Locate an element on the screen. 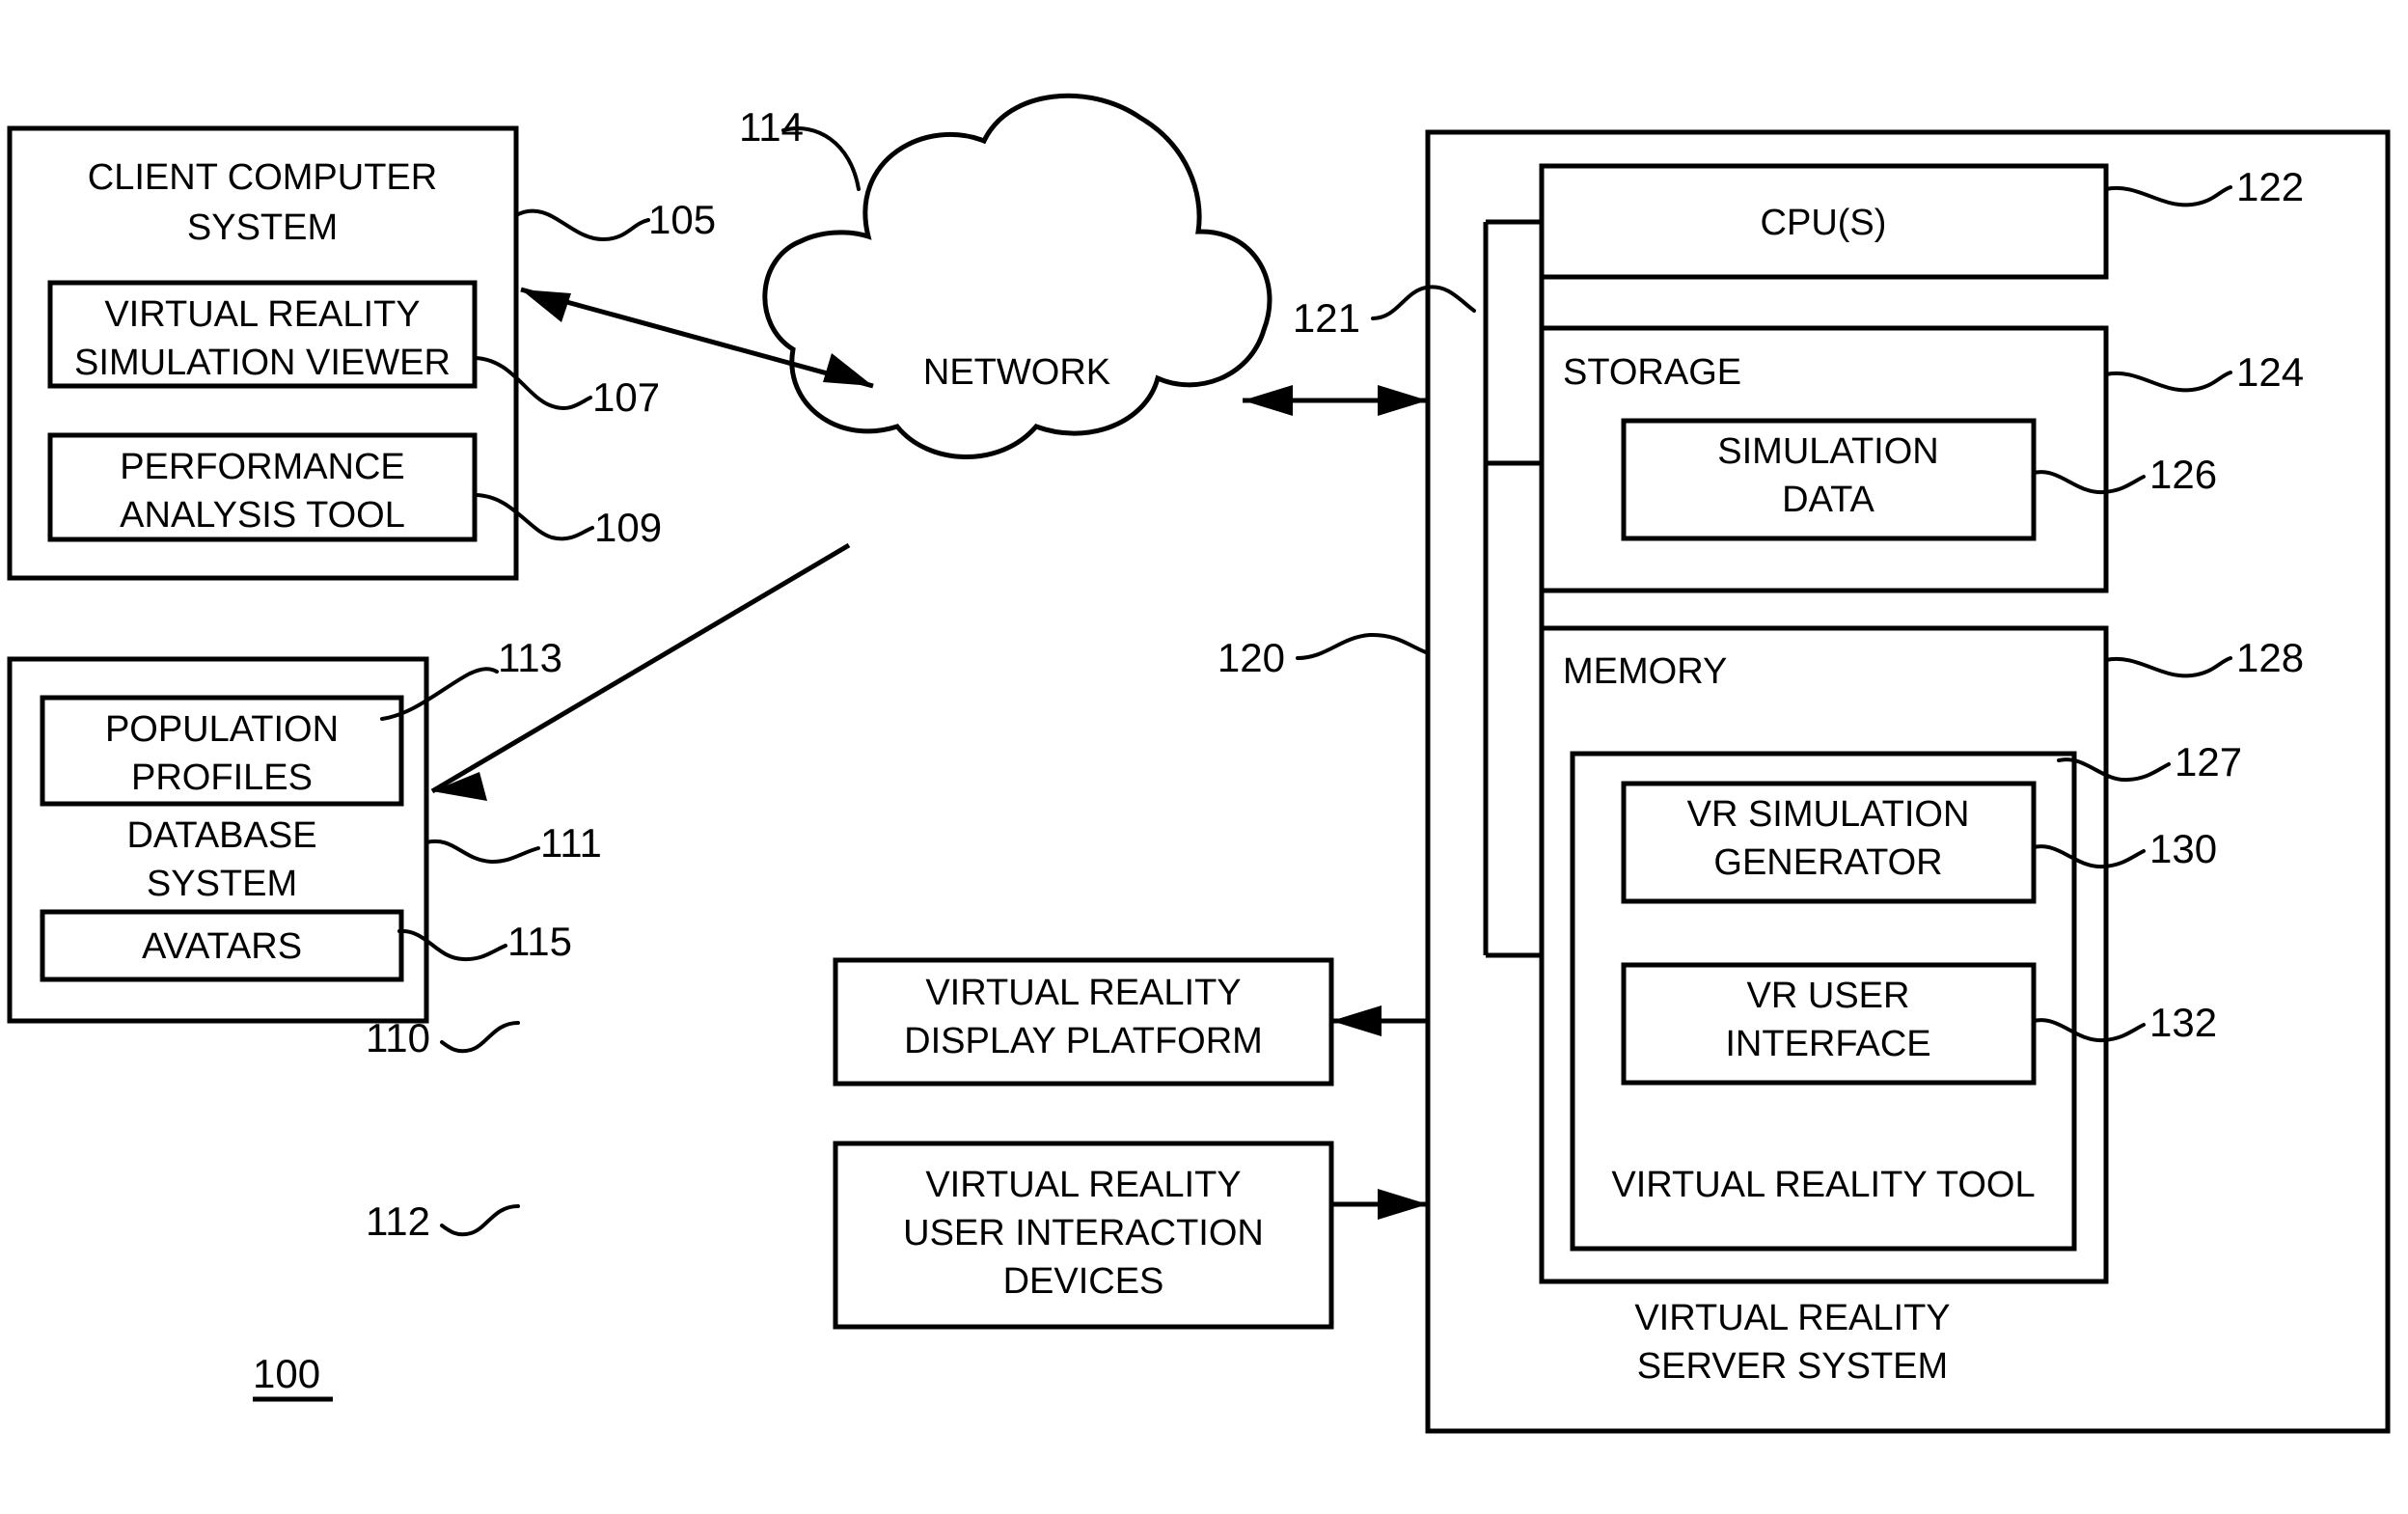 The width and height of the screenshot is (2408, 1514). ref-107: 107 is located at coordinates (626, 397).